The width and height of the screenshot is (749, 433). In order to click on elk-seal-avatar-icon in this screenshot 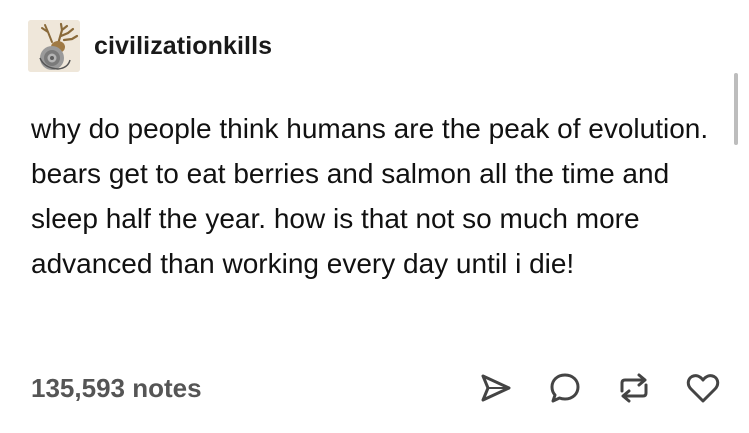, I will do `click(54, 46)`.